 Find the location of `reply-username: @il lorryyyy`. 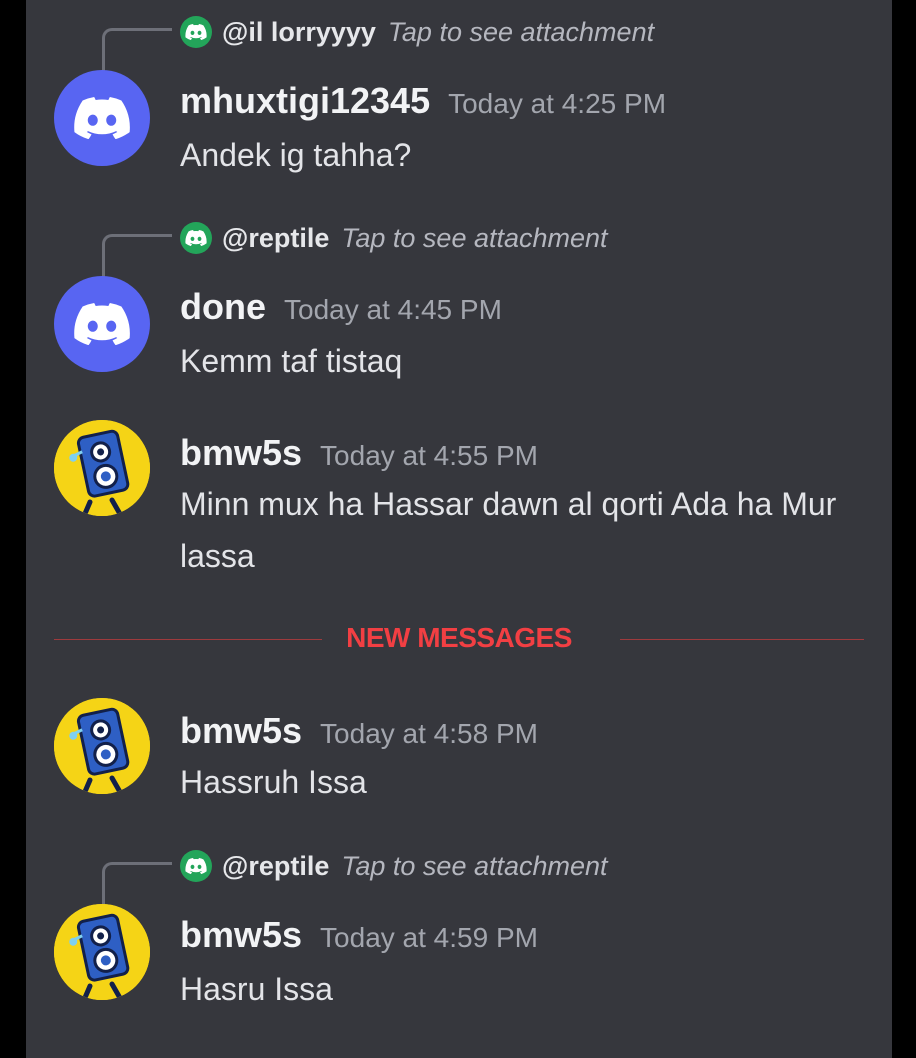

reply-username: @il lorryyyy is located at coordinates (299, 32).